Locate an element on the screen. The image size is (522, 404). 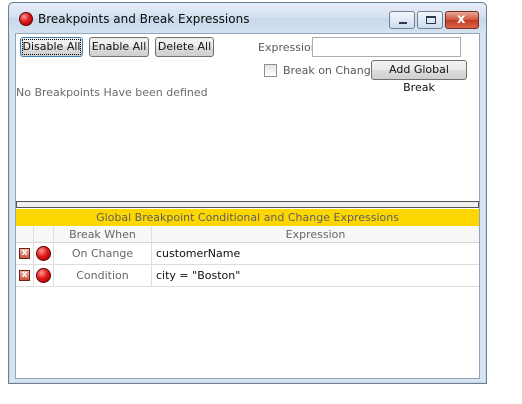
expression-cell: customerName is located at coordinates (315, 253).